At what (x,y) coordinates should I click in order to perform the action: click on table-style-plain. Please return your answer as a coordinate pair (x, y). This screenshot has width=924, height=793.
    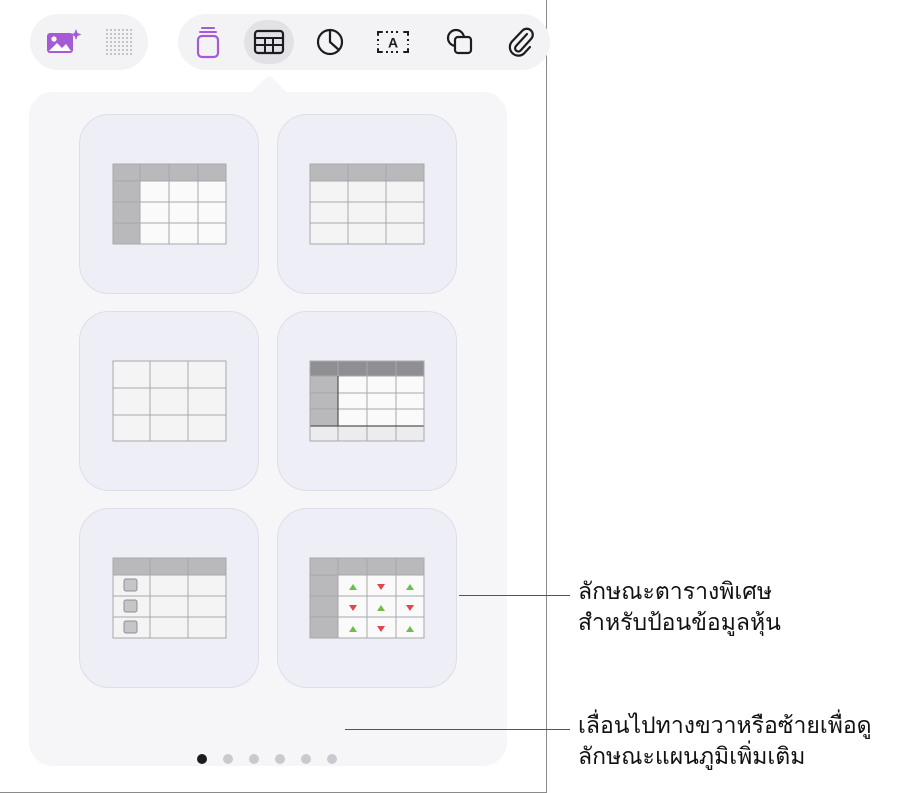
    Looking at the image, I should click on (169, 401).